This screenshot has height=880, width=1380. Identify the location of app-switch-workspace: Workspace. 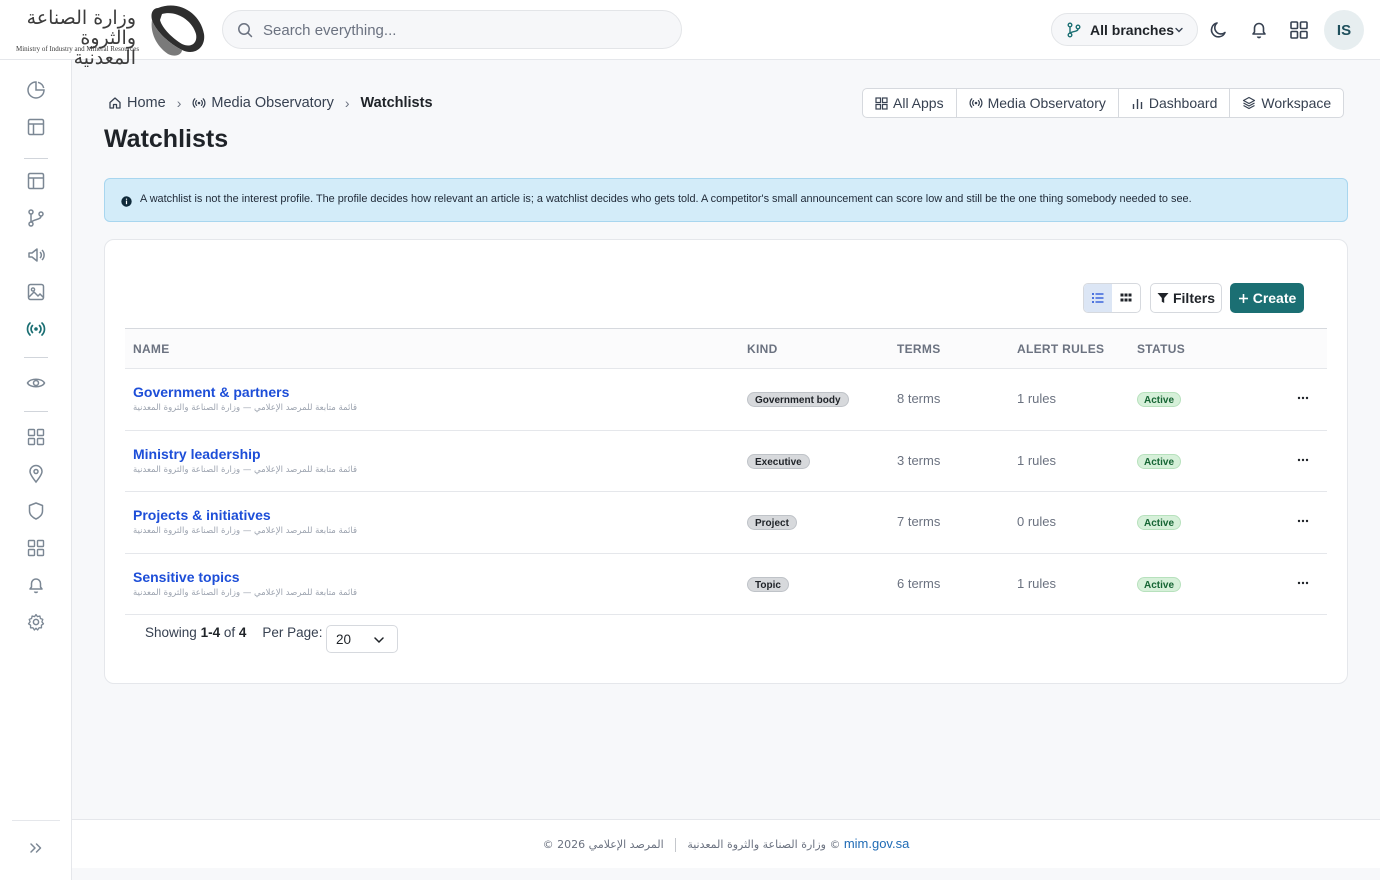
(1286, 103).